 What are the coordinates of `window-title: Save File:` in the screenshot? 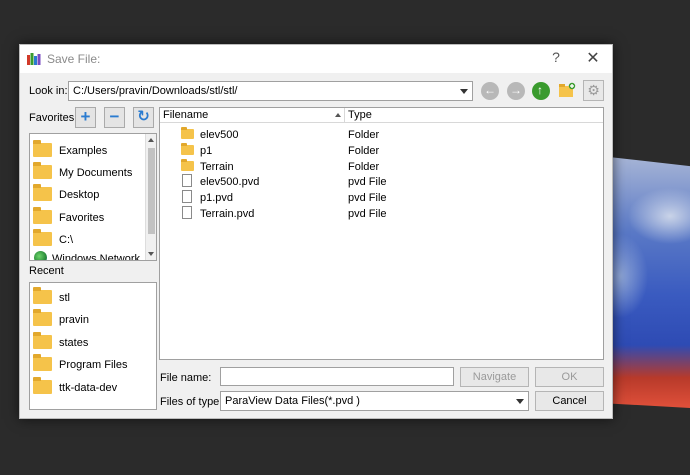 It's located at (74, 59).